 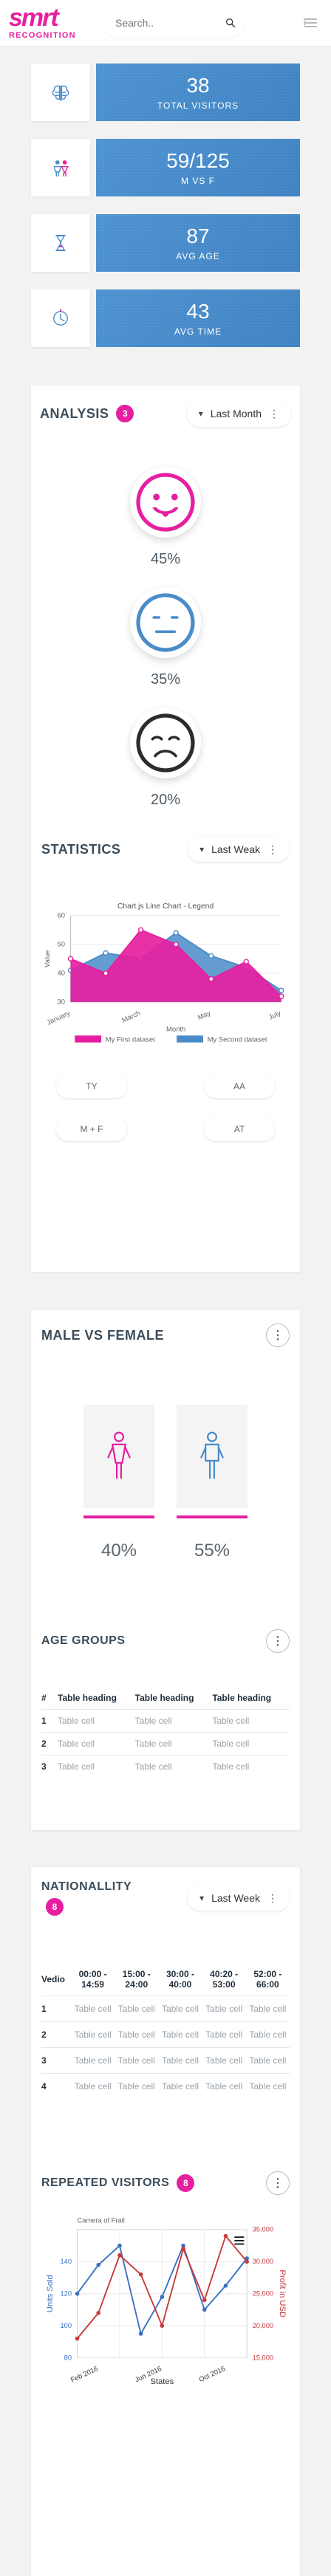 I want to click on repeated-visitors-title: REPEATED VISITORS, so click(x=105, y=2182).